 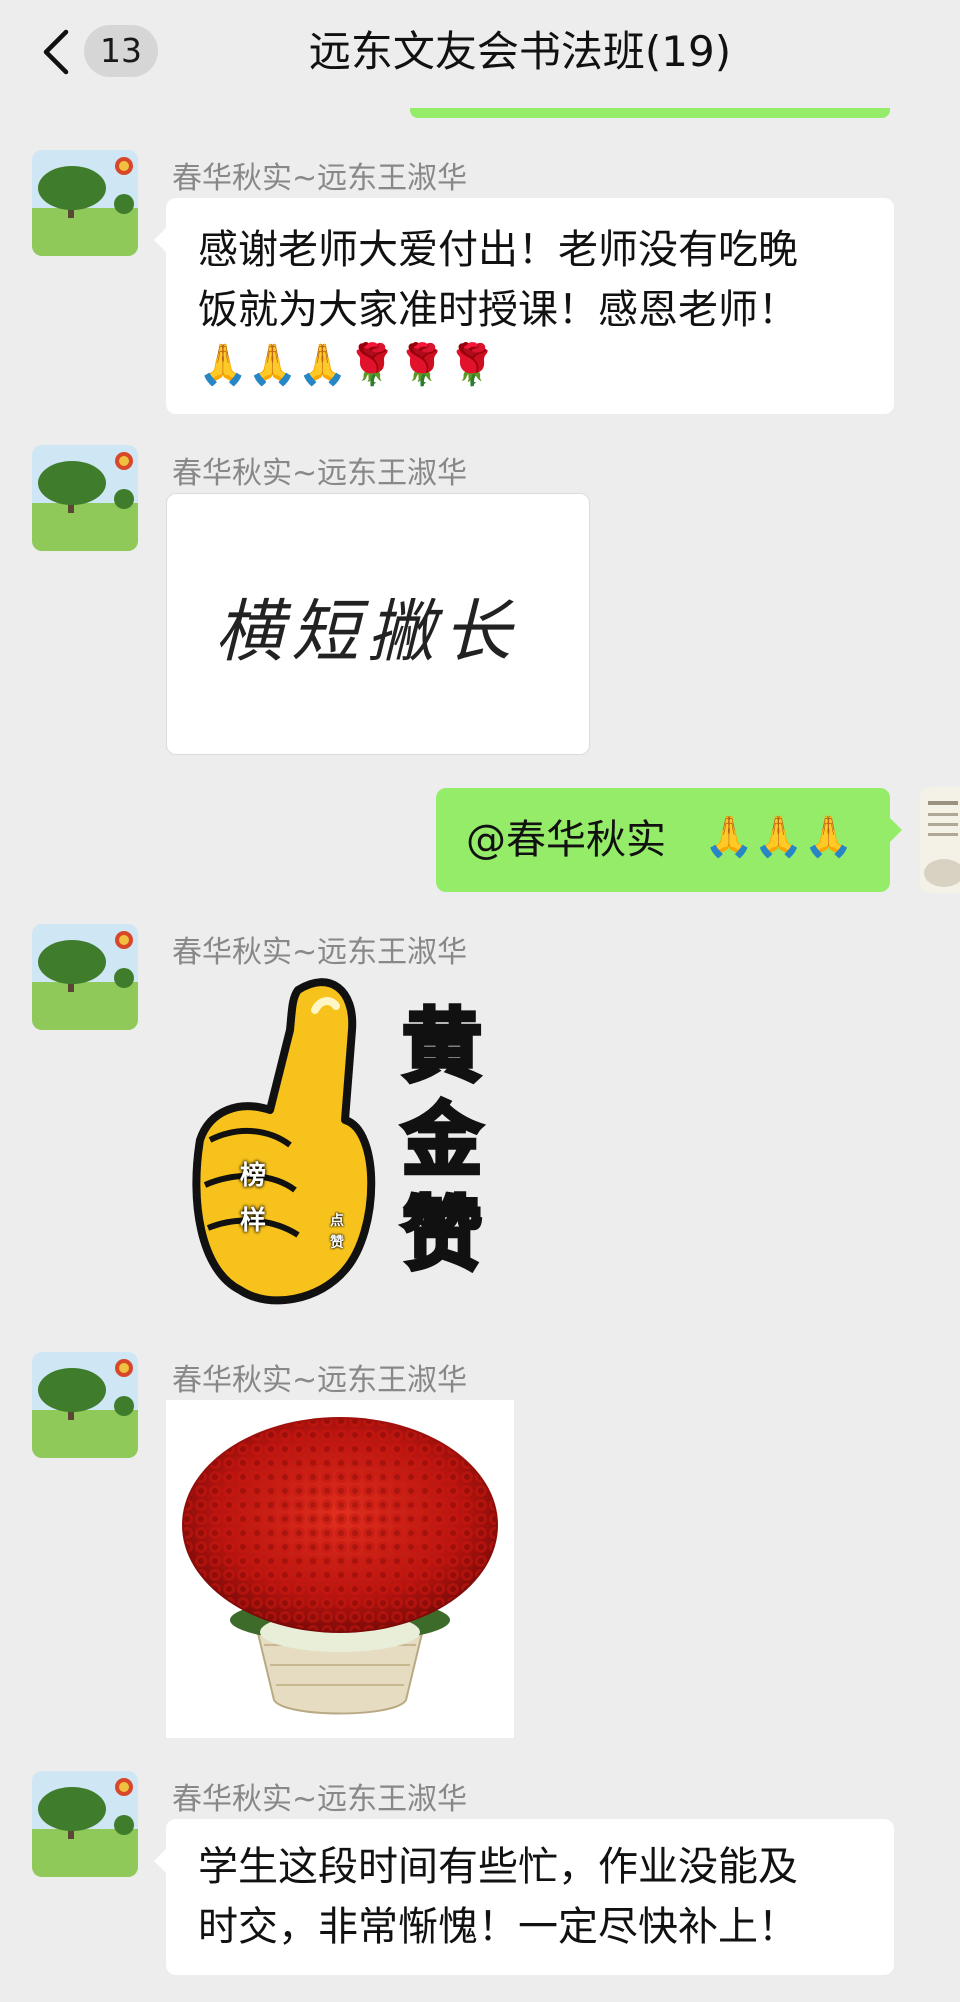 I want to click on chat-header: 13 远东文友会书法班(19), so click(x=480, y=54).